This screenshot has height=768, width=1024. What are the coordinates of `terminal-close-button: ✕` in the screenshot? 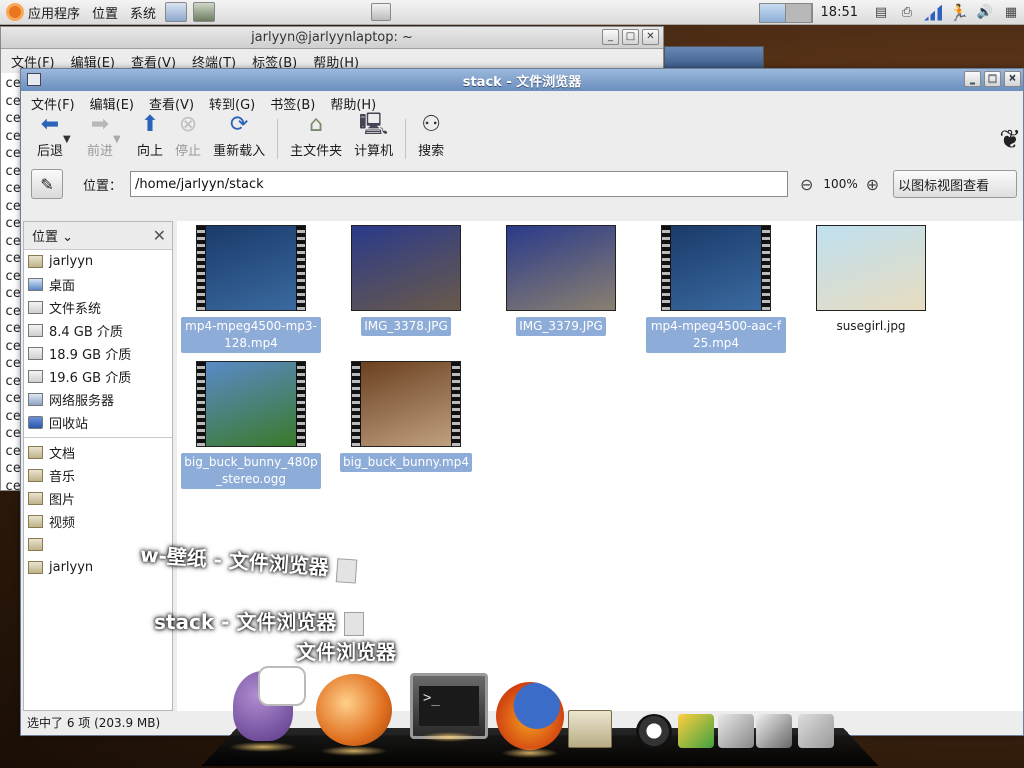 It's located at (650, 37).